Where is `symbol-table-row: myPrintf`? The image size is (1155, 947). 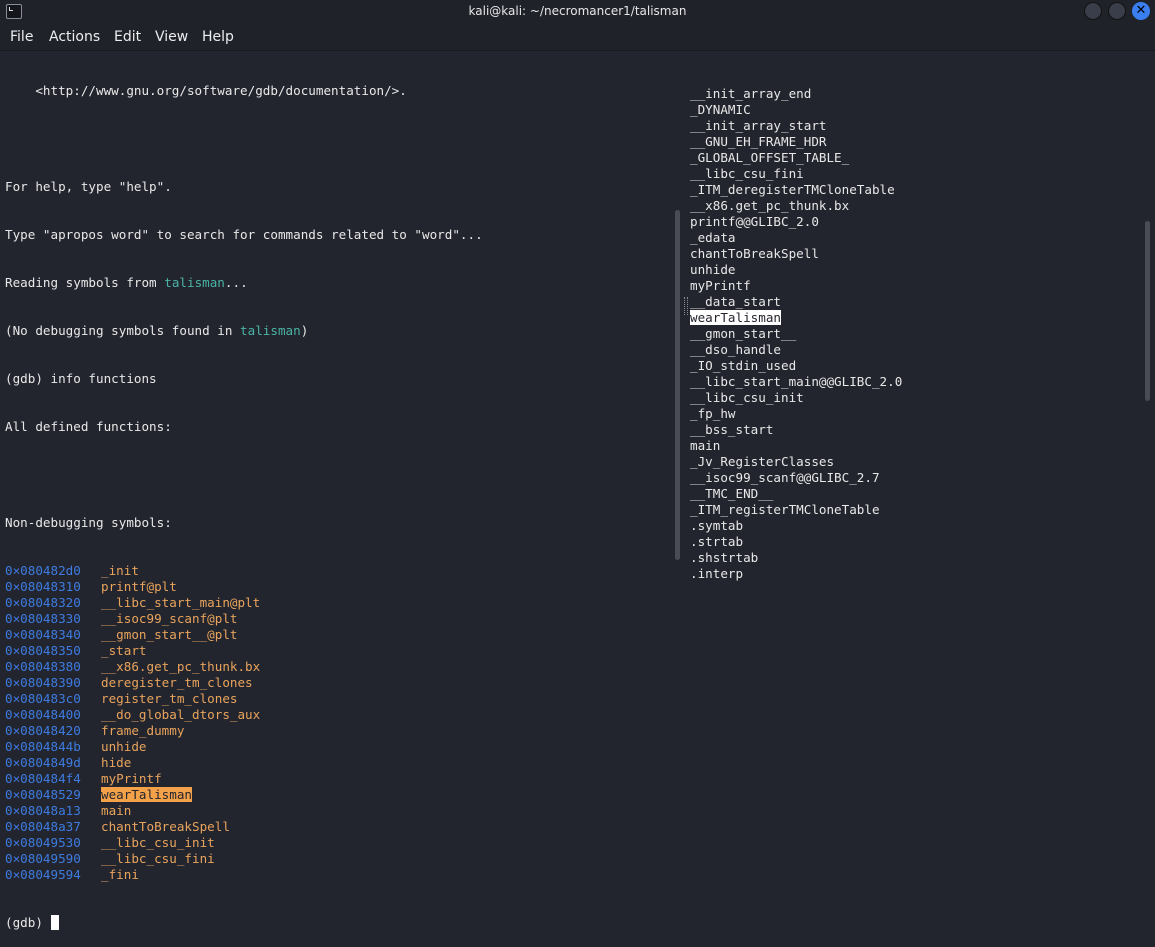
symbol-table-row: myPrintf is located at coordinates (796, 286).